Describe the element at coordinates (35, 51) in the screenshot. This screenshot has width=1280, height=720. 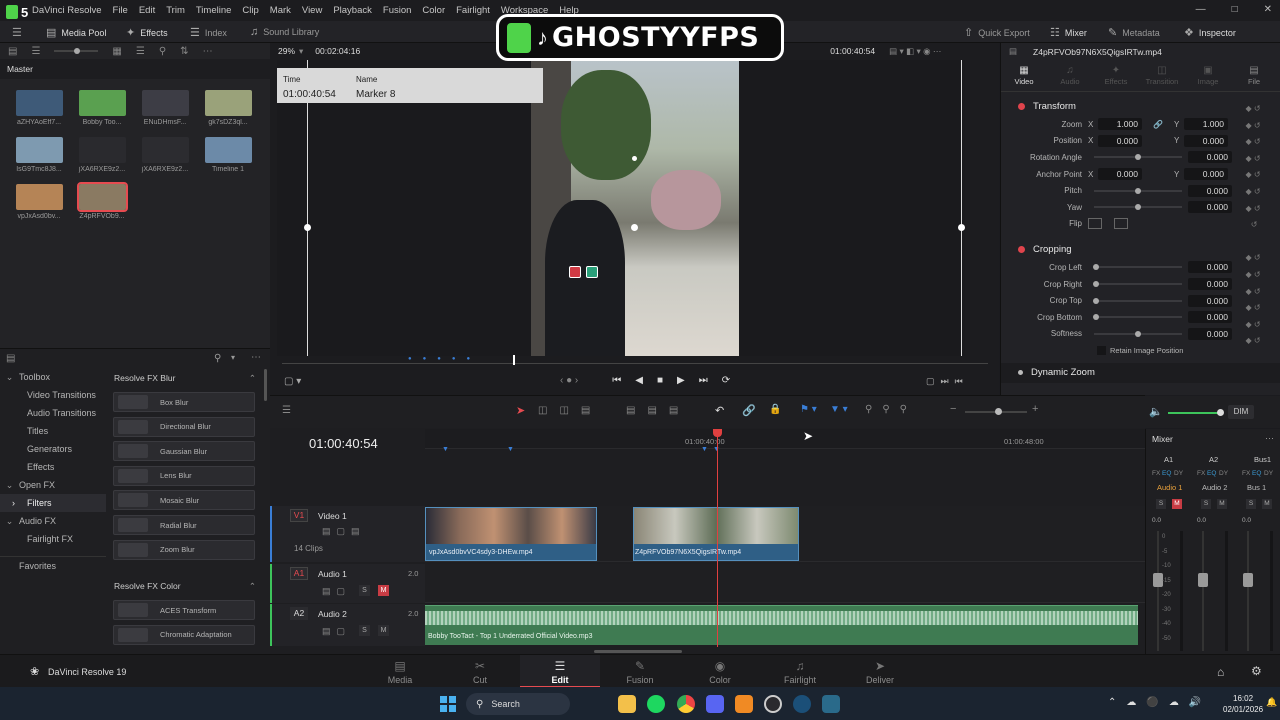
I see `bin-list-icon: ☰` at that location.